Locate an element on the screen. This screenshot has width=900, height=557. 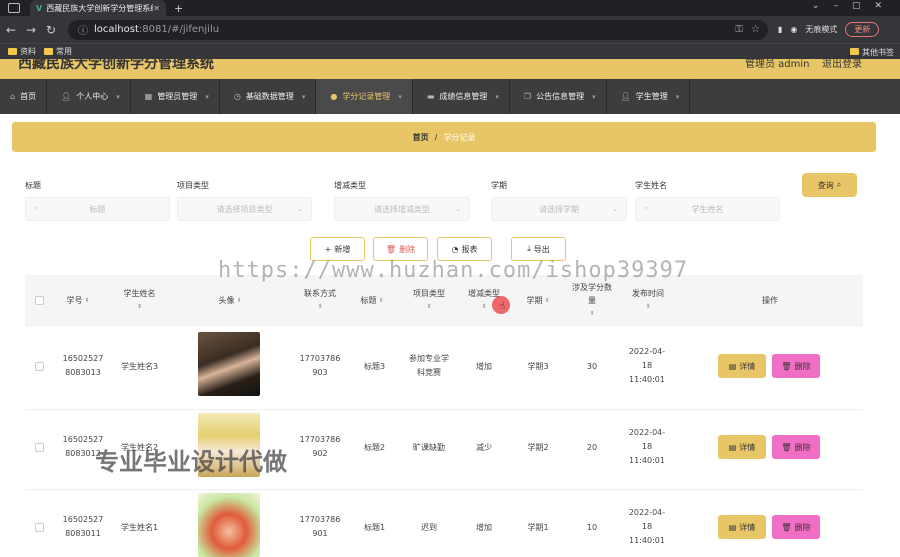
title-input: ⌕ 标题 is located at coordinates (97, 209).